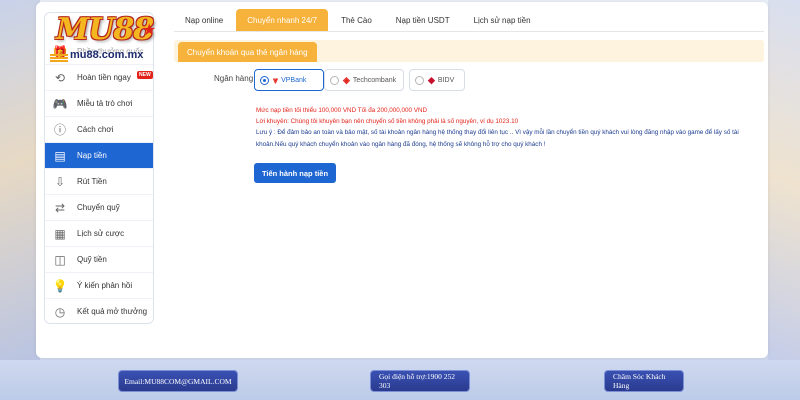  I want to click on transfer-icon: ⇄, so click(60, 207).